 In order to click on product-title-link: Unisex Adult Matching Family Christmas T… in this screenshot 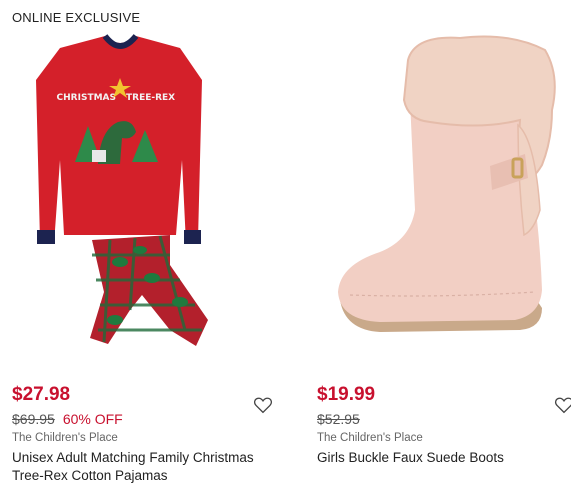, I will do `click(149, 467)`.